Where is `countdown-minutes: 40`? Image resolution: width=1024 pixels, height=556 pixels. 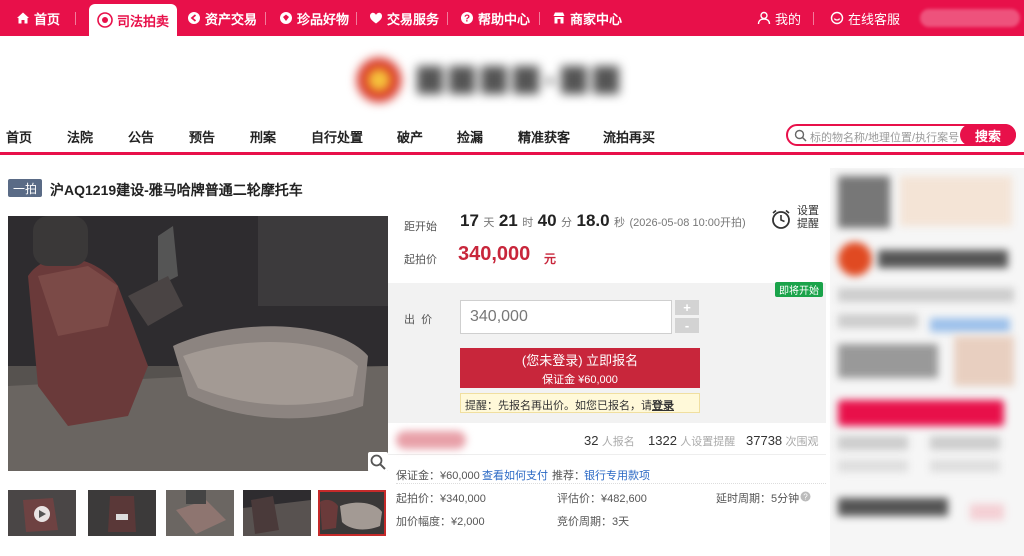
countdown-minutes: 40 is located at coordinates (547, 220).